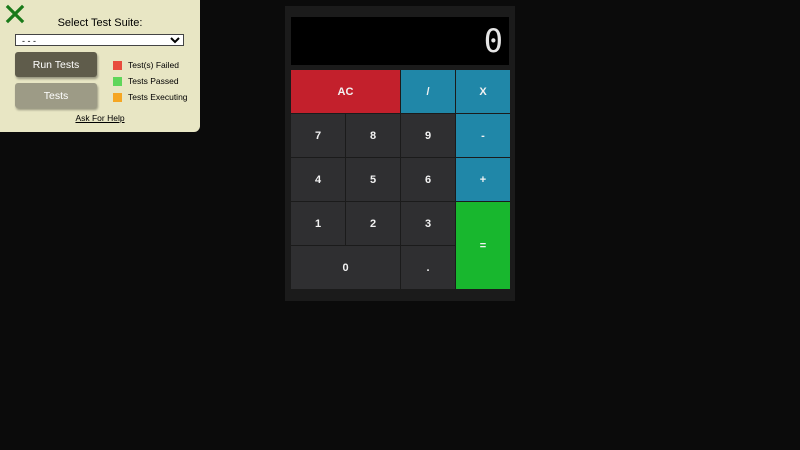 The image size is (800, 450). What do you see at coordinates (345, 91) in the screenshot?
I see `clear-button: AC` at bounding box center [345, 91].